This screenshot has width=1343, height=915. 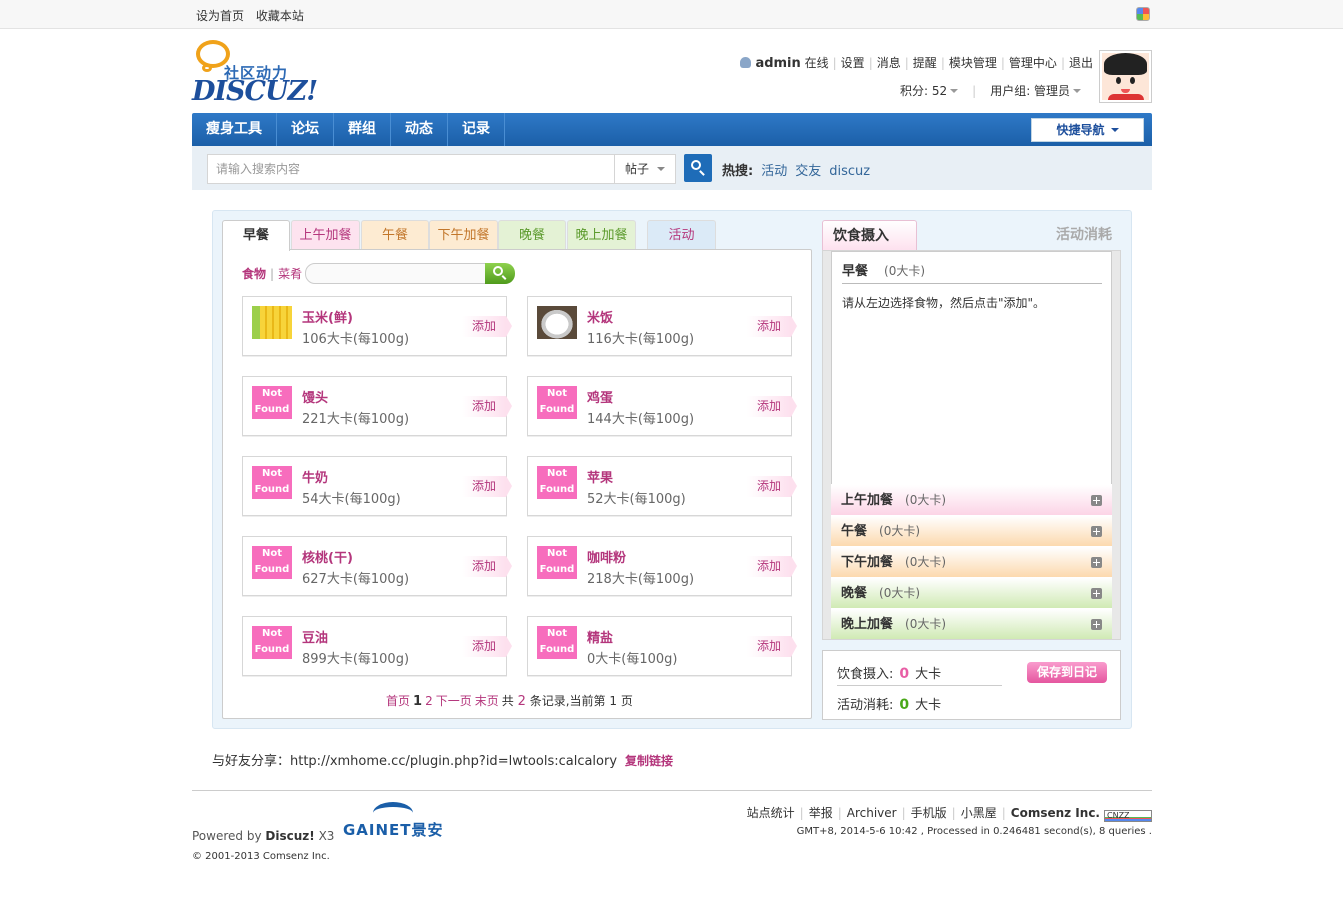 I want to click on search-input: 请输入搜索内容, so click(x=412, y=169).